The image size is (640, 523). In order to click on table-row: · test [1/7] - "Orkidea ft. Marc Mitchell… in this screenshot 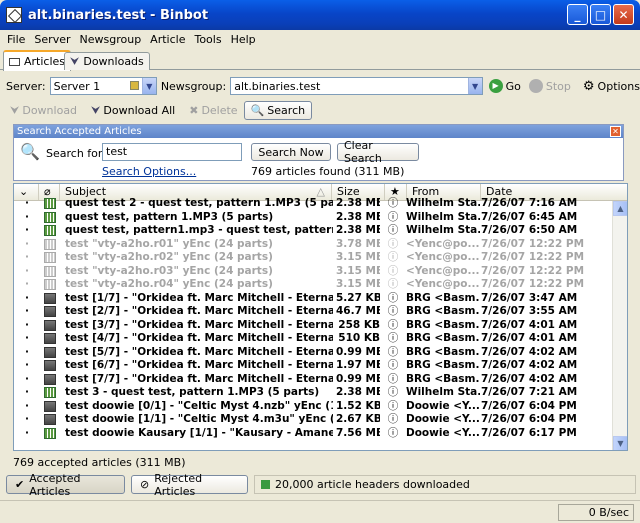, I will do `click(313, 299)`.